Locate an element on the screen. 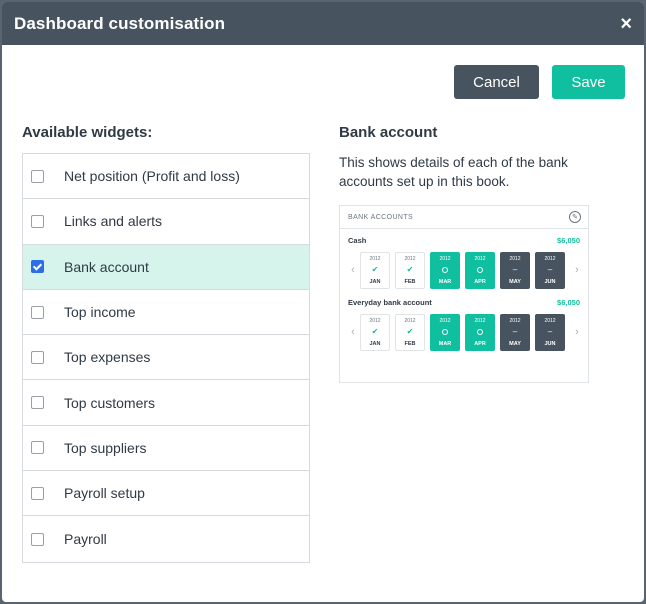  widget-label: Payroll is located at coordinates (85, 539).